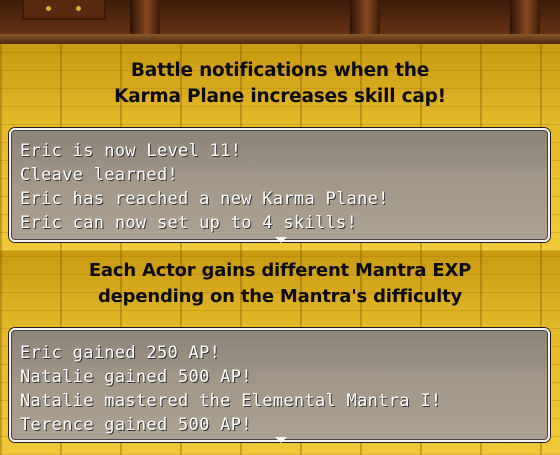 The image size is (560, 455). I want to click on caption-line: Karma Plane increases skill cap!, so click(280, 96).